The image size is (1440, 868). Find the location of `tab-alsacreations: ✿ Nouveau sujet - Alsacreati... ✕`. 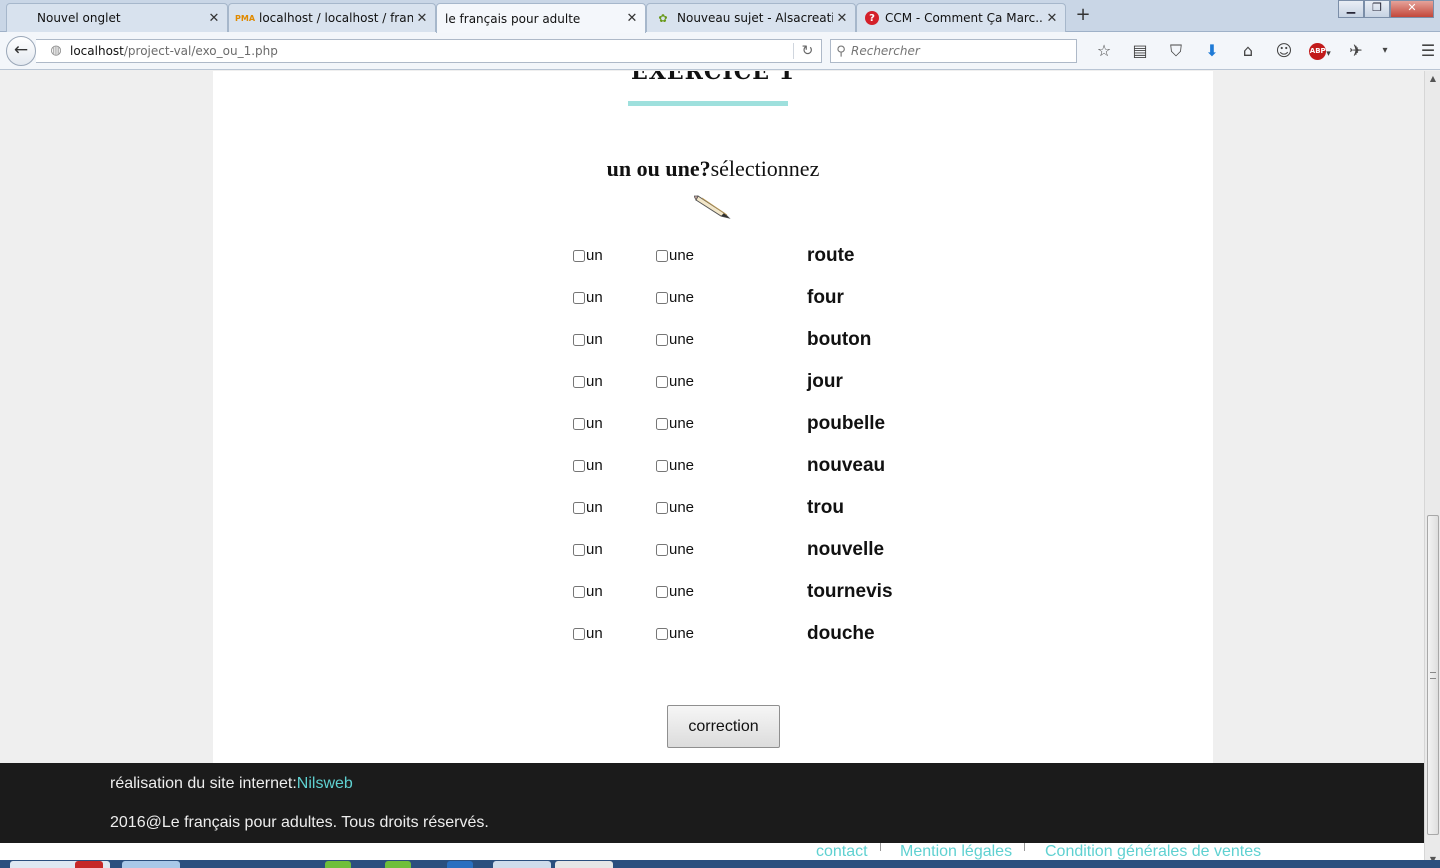

tab-alsacreations: ✿ Nouveau sujet - Alsacreati... ✕ is located at coordinates (751, 17).